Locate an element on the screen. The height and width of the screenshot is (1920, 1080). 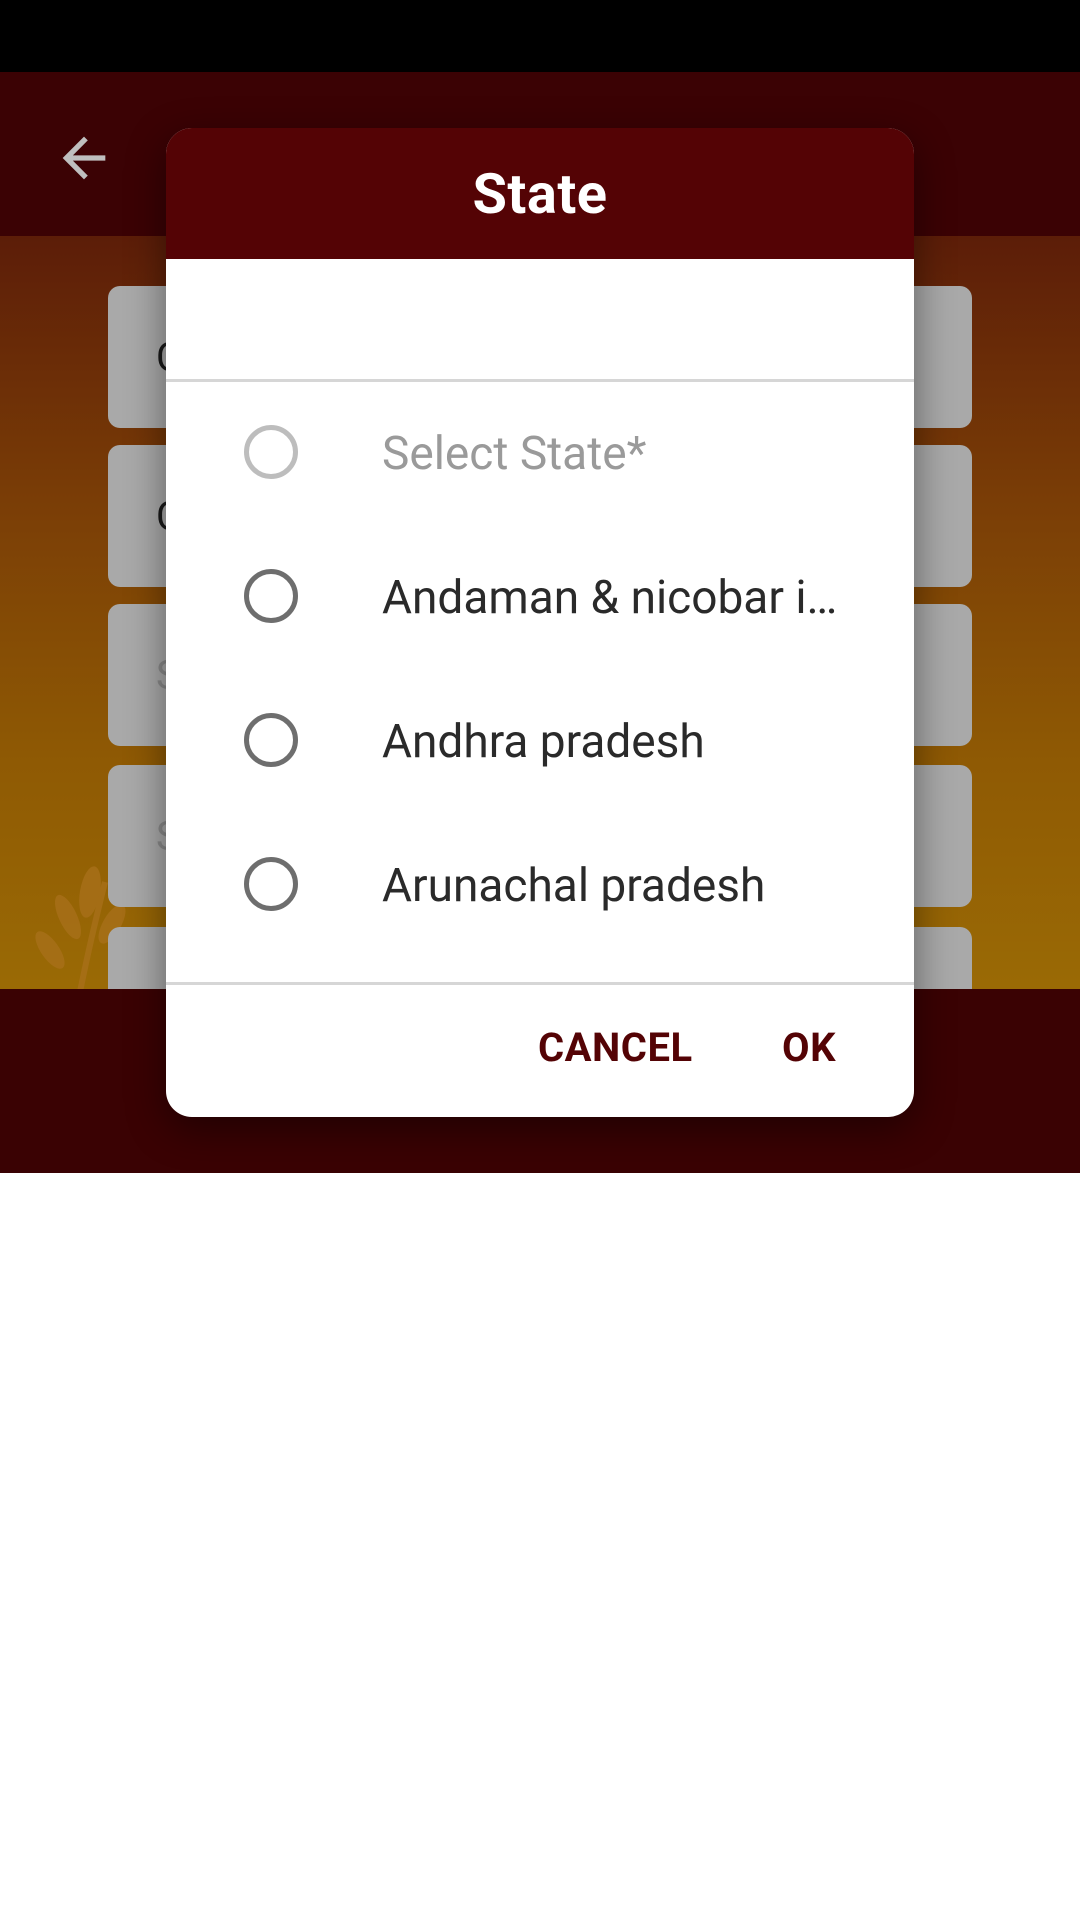
option-label: Arunachal pradesh is located at coordinates (574, 886).